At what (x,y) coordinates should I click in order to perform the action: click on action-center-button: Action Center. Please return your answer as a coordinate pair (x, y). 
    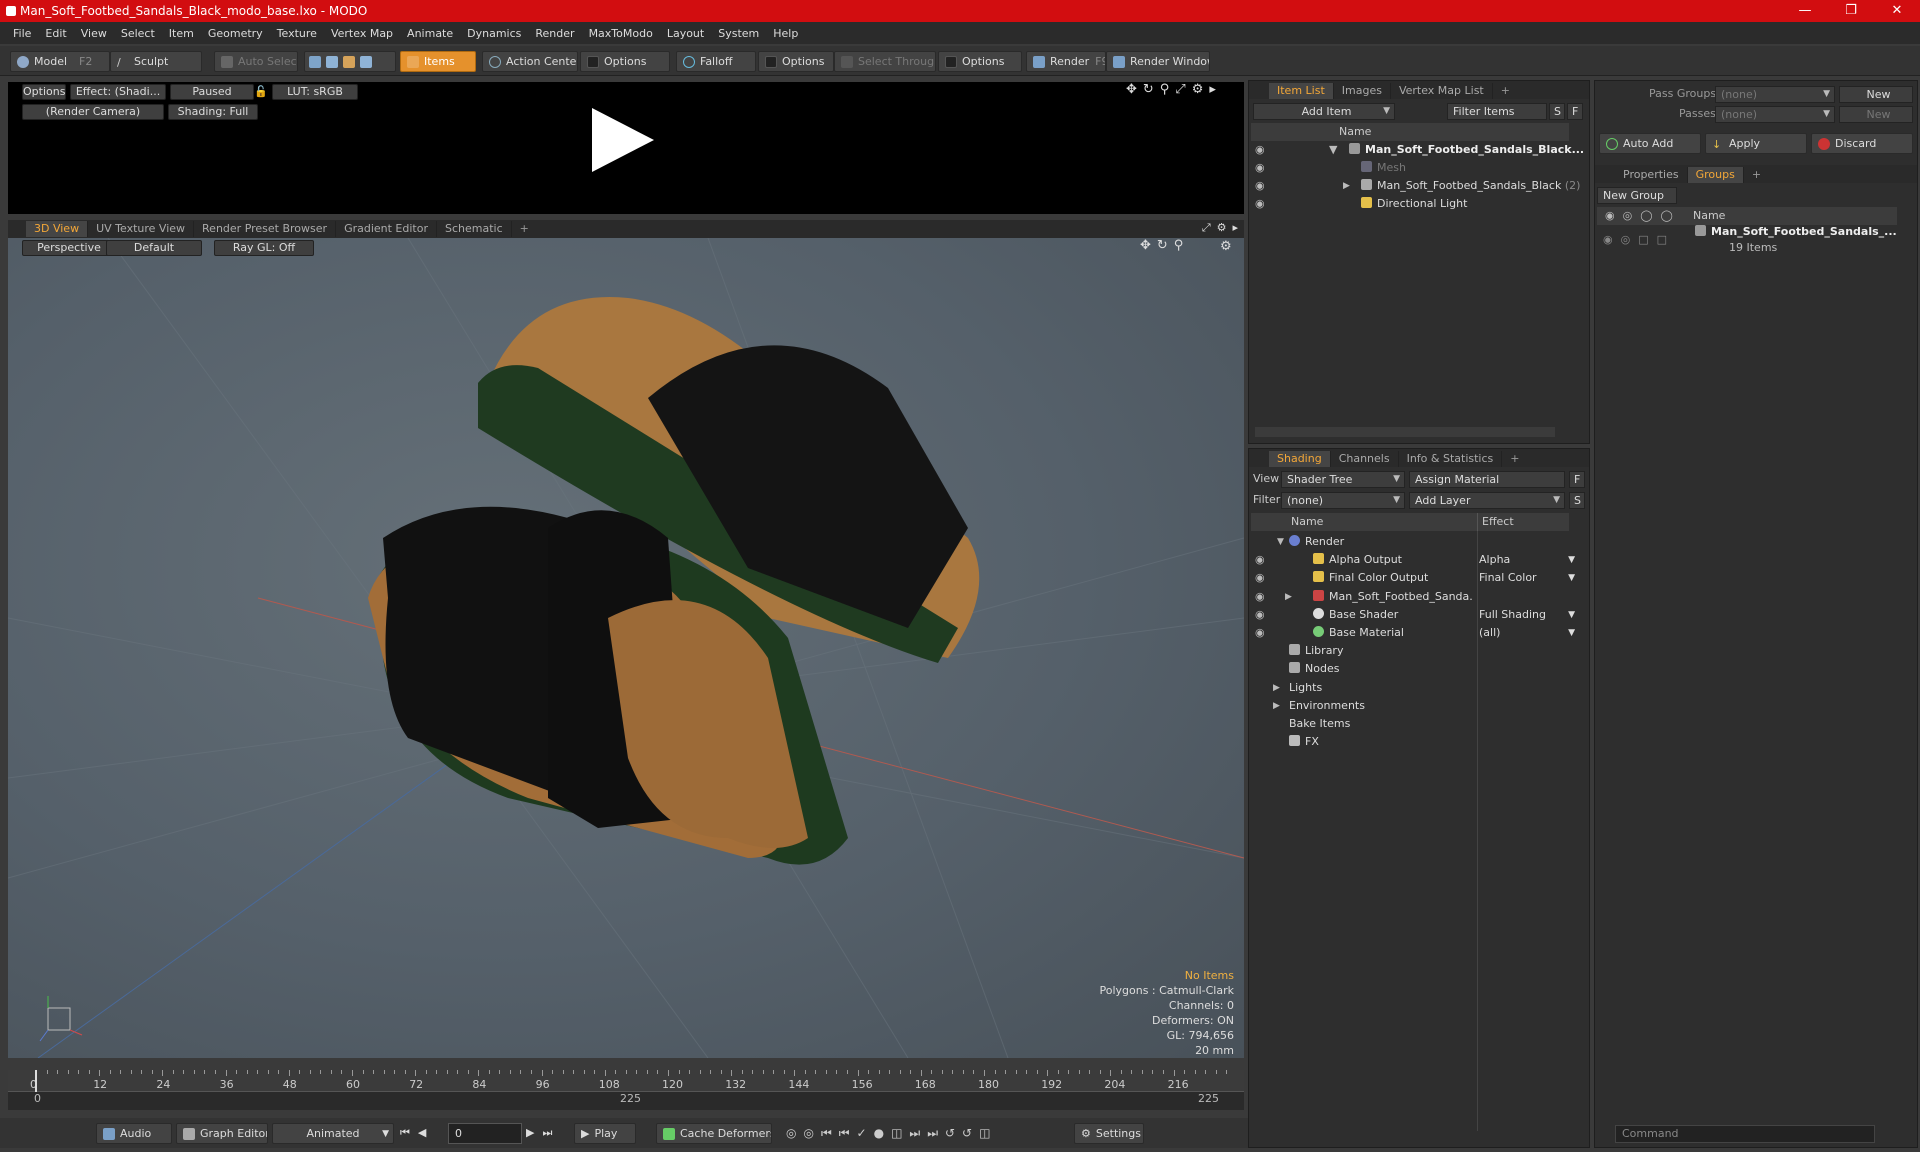
    Looking at the image, I should click on (530, 61).